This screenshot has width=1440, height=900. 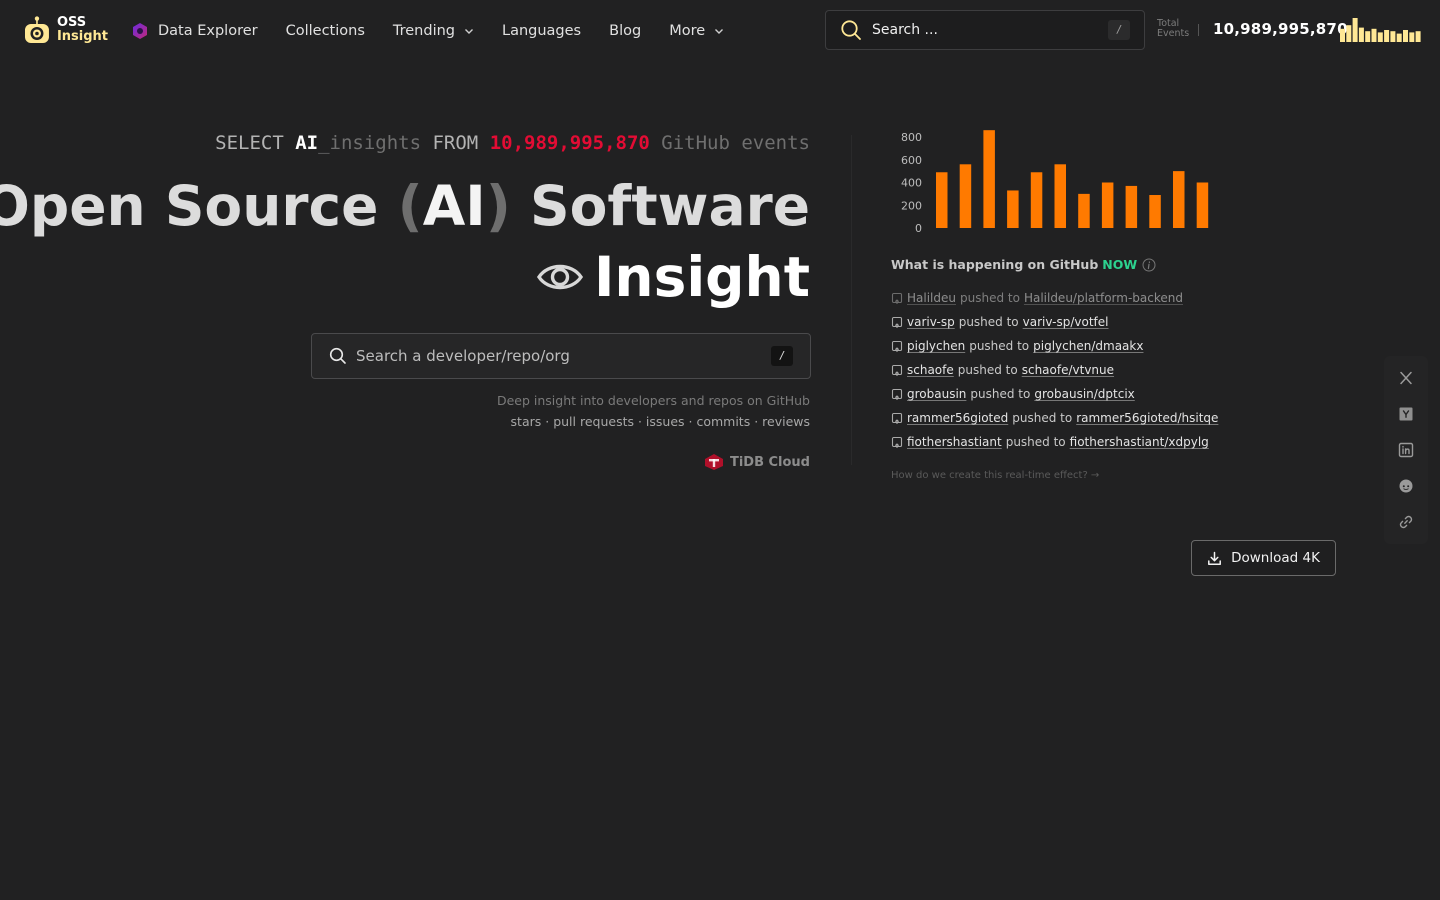 What do you see at coordinates (1406, 378) in the screenshot?
I see `x-icon` at bounding box center [1406, 378].